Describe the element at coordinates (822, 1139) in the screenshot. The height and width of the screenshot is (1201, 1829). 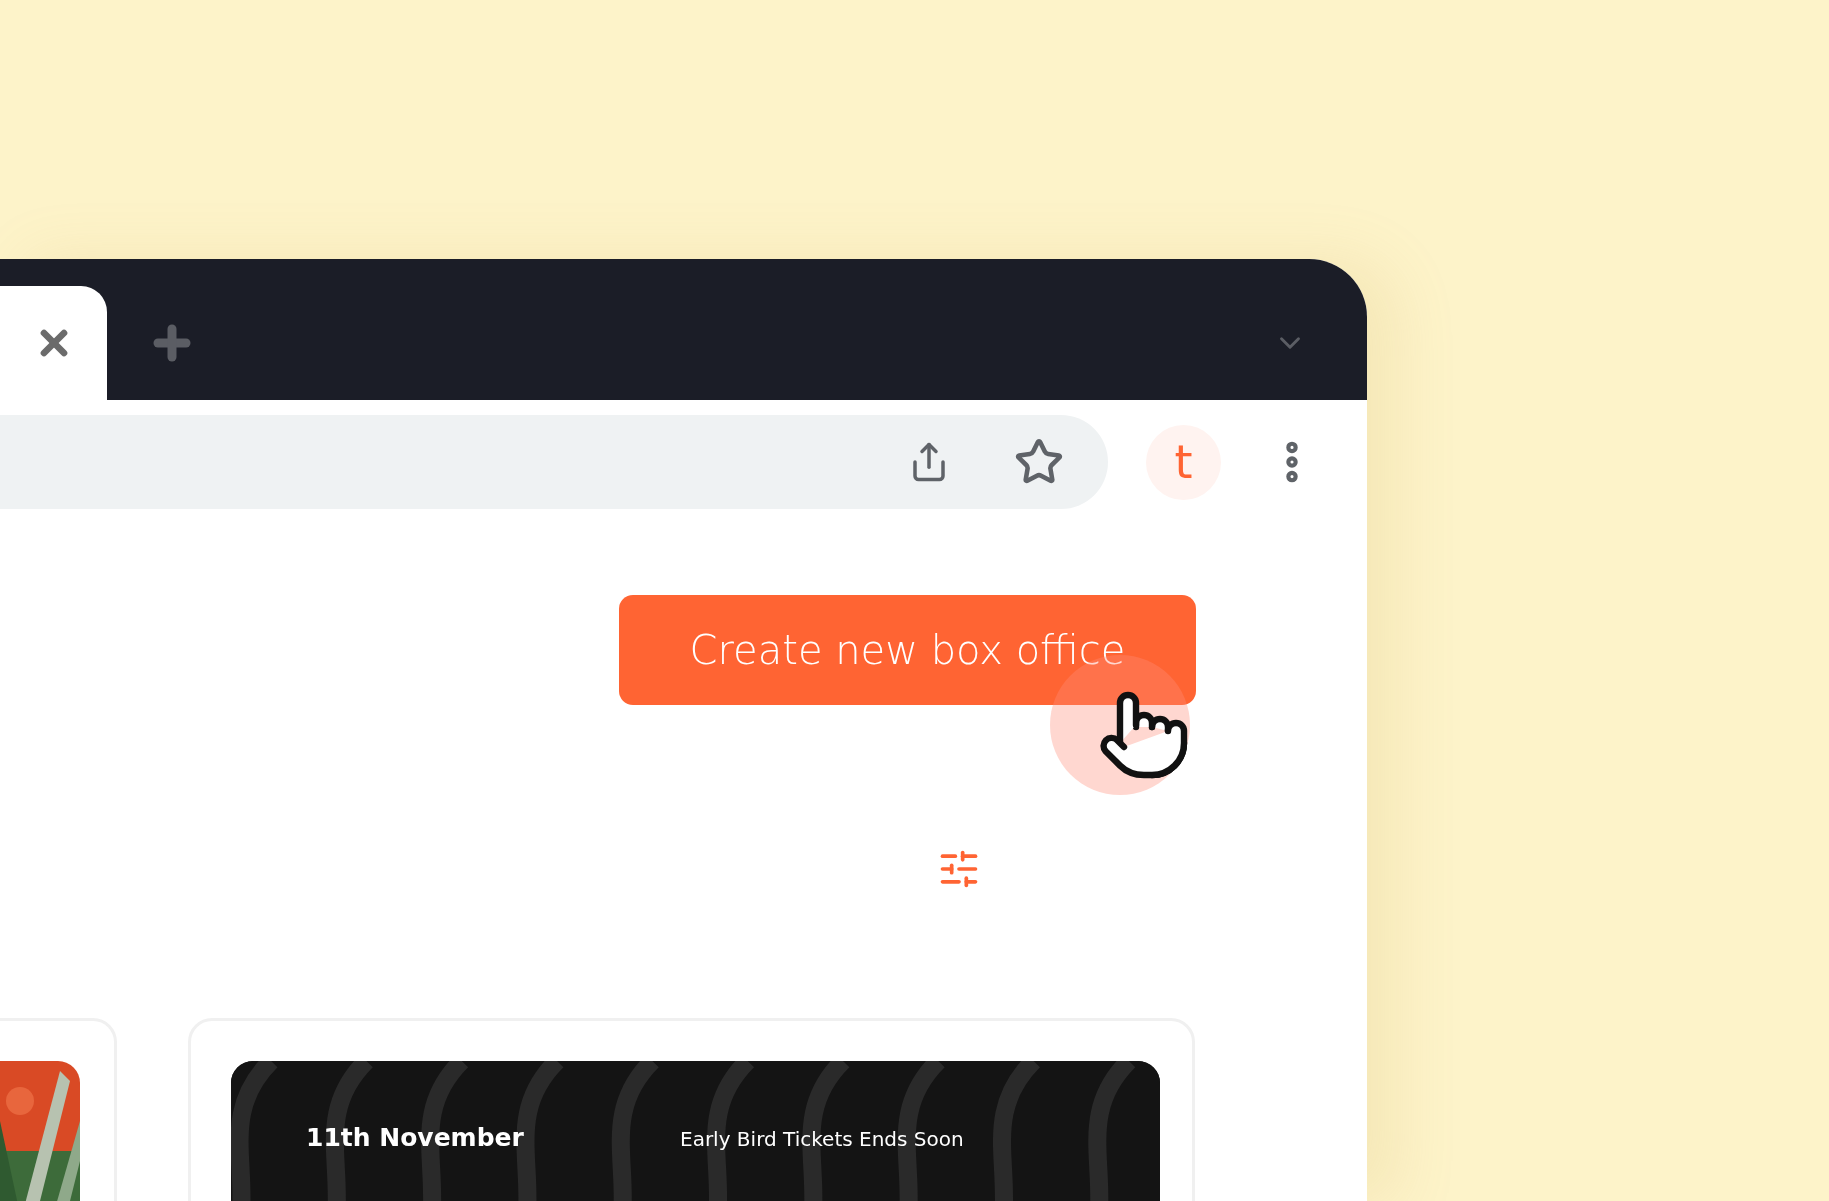
I see `event-note: Early Bird Tickets Ends Soon` at that location.